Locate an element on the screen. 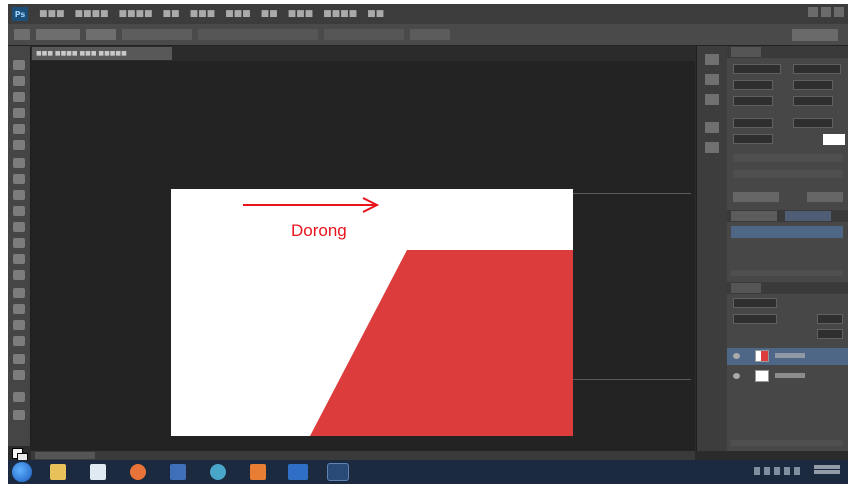 Image resolution: width=854 pixels, height=484 pixels. paragraph-panel-icon is located at coordinates (712, 99).